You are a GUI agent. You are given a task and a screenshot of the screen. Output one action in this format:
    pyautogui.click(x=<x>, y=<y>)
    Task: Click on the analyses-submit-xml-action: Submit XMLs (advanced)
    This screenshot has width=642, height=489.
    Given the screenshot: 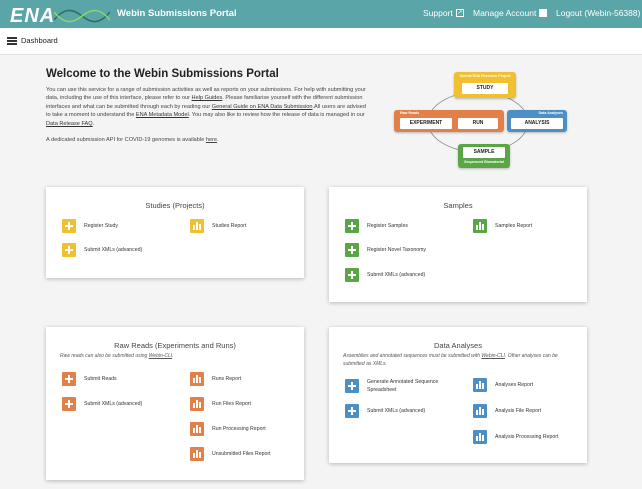 What is the action you would take?
    pyautogui.click(x=385, y=411)
    